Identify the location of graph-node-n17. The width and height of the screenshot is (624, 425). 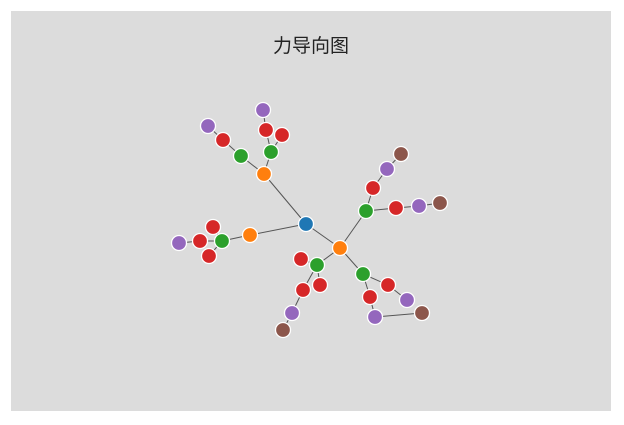
(373, 188).